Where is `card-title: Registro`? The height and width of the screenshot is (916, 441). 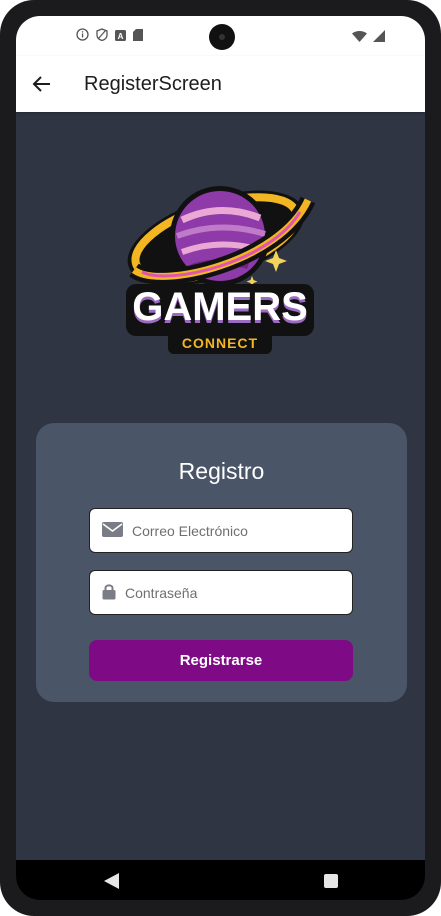
card-title: Registro is located at coordinates (221, 471).